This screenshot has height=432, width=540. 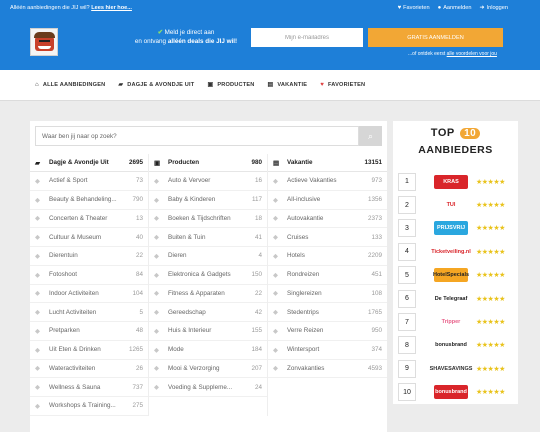 What do you see at coordinates (208, 275) in the screenshot?
I see `category-row: ◆ Elektronica & Gadgets 150` at bounding box center [208, 275].